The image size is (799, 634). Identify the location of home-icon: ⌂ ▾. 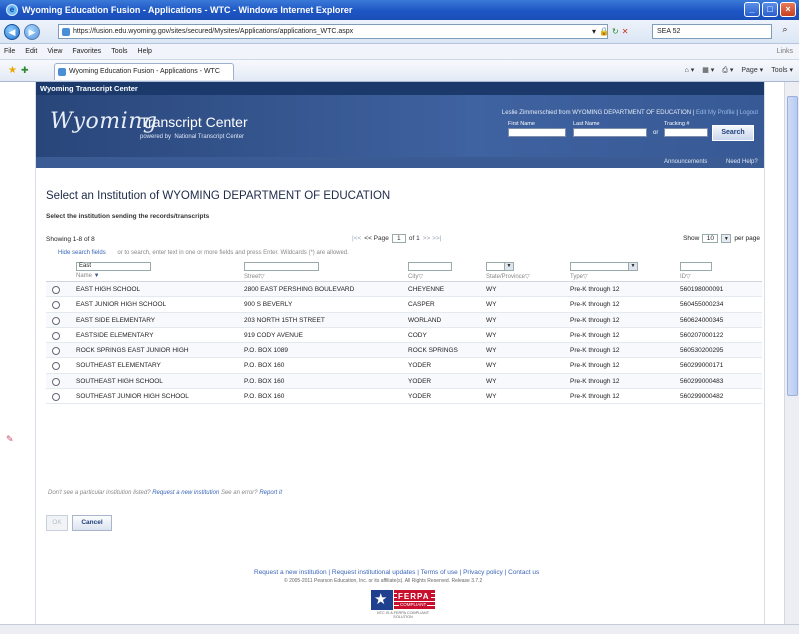
(690, 70).